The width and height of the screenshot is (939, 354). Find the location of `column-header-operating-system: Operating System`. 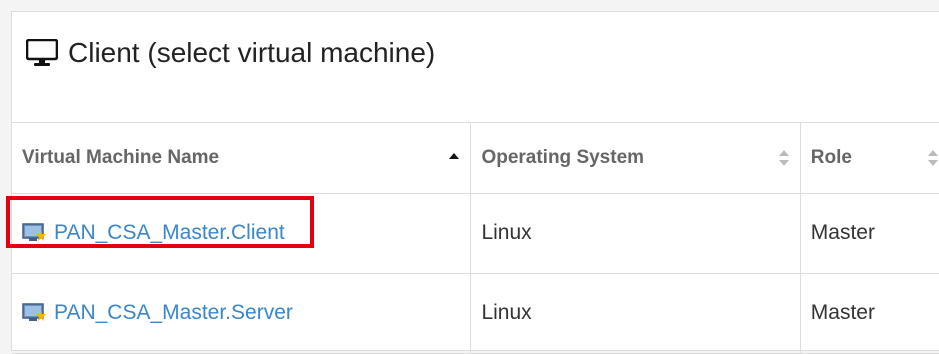

column-header-operating-system: Operating System is located at coordinates (635, 158).